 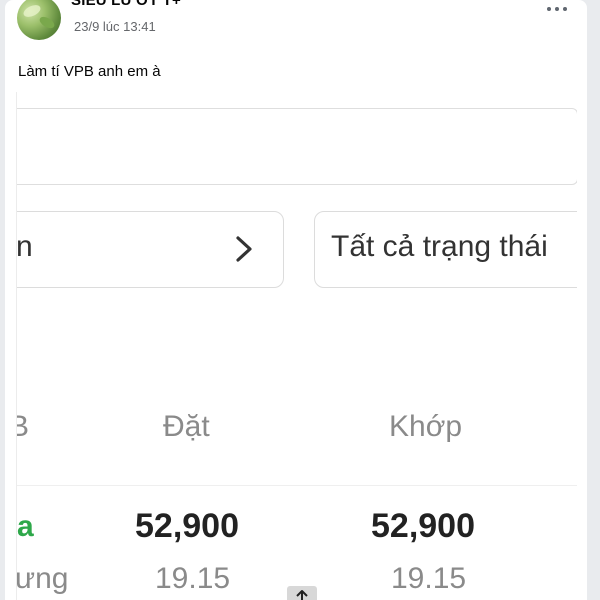 I want to click on arrow-up-icon, so click(x=302, y=595).